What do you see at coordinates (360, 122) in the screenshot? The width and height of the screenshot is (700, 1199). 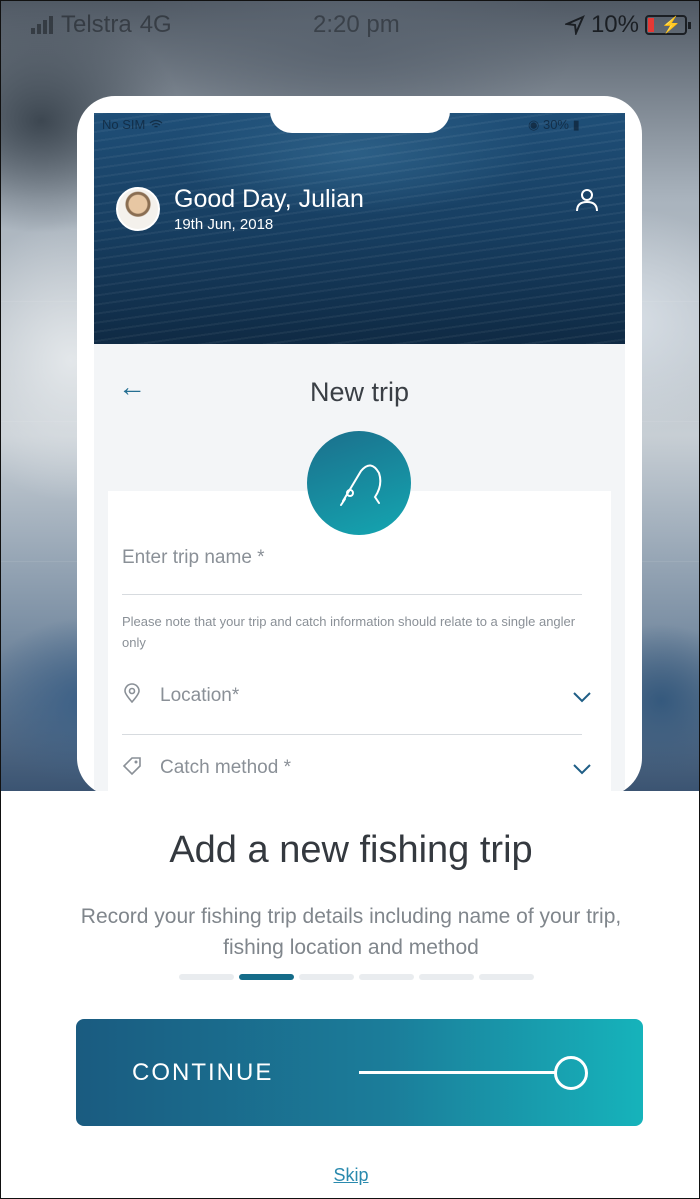 I see `phone-notch` at bounding box center [360, 122].